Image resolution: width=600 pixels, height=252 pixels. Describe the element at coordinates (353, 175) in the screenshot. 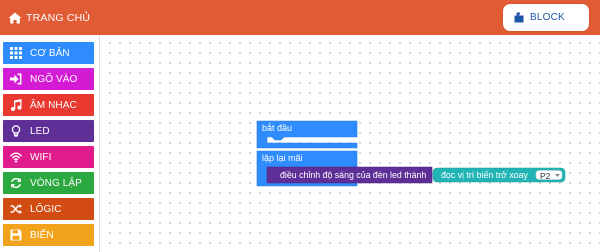

I see `led-brightness-label: điều chỉnh độ sáng của đèn led thành` at that location.